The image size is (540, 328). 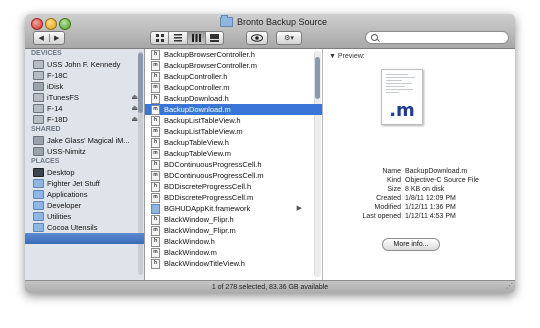 I want to click on file-row: h BackupTableView.h, so click(x=233, y=142).